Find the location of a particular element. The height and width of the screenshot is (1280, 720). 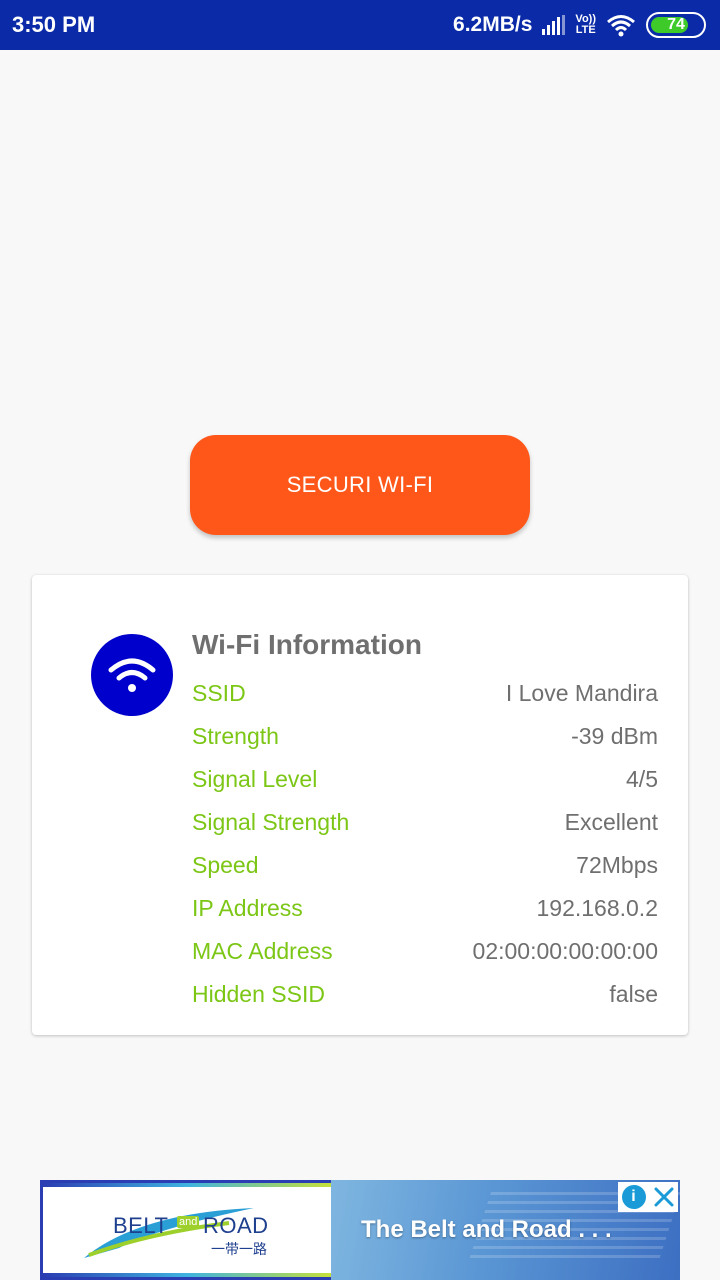

info-row: Speed 72Mbps is located at coordinates (425, 865).